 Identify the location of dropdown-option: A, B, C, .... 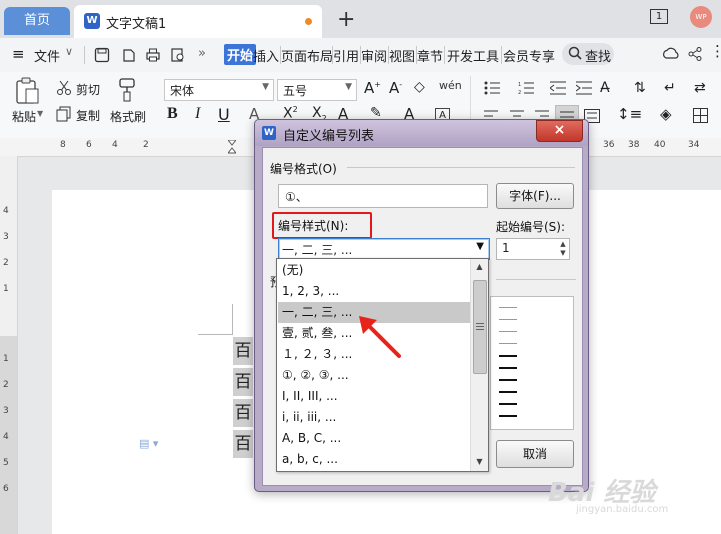
(376, 438).